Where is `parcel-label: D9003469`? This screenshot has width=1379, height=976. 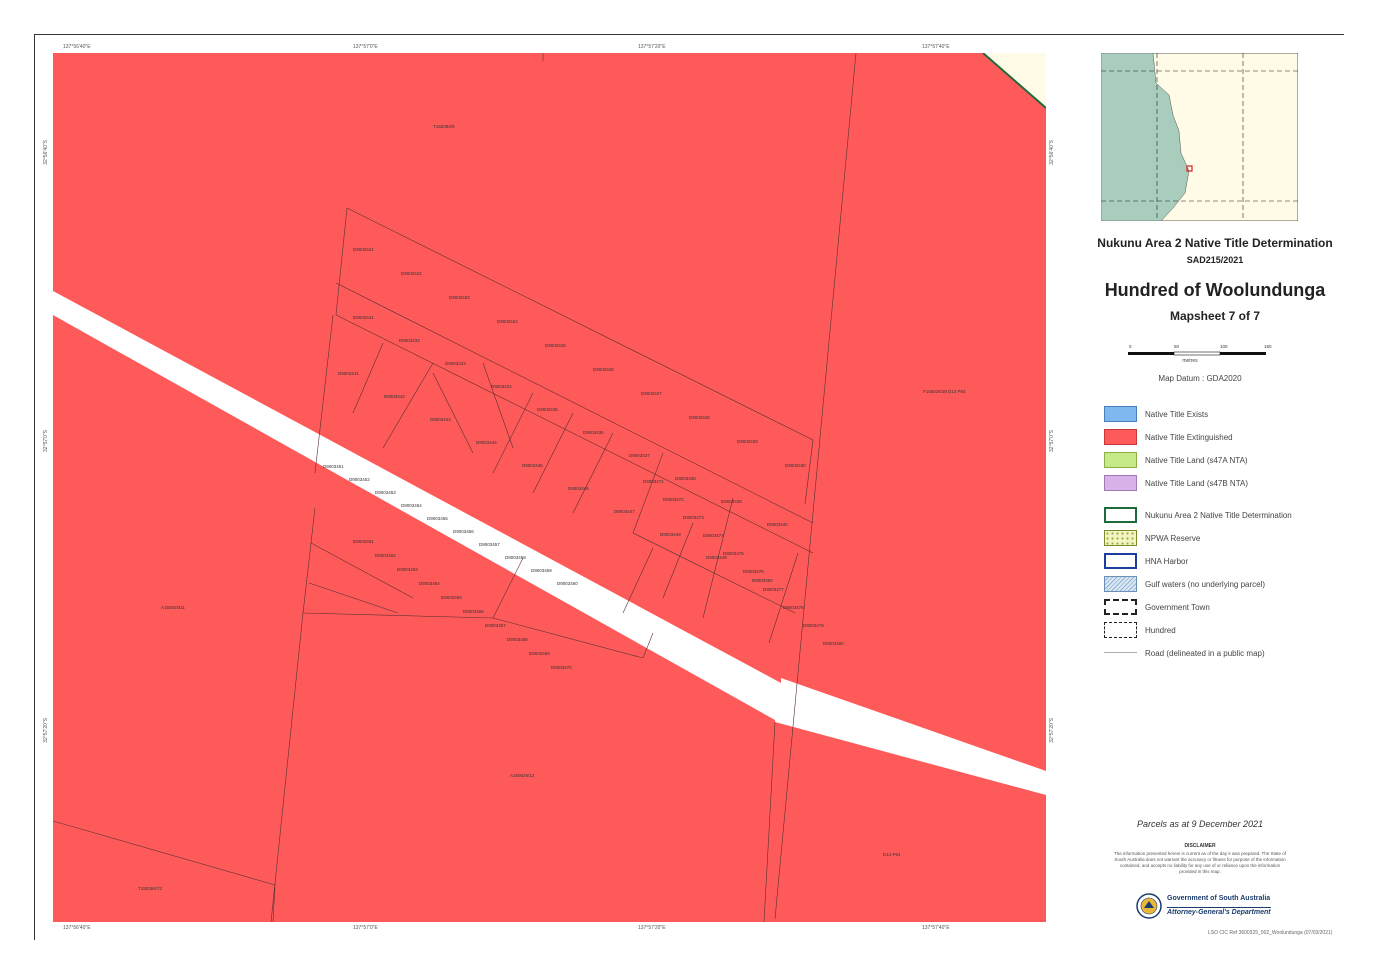
parcel-label: D9003469 is located at coordinates (539, 653).